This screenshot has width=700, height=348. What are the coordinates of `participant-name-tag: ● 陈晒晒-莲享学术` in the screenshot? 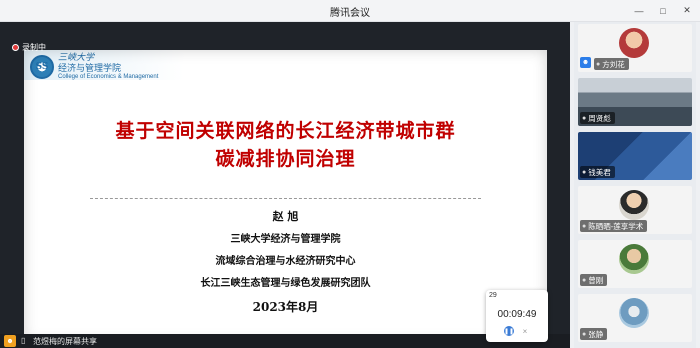 It's located at (614, 226).